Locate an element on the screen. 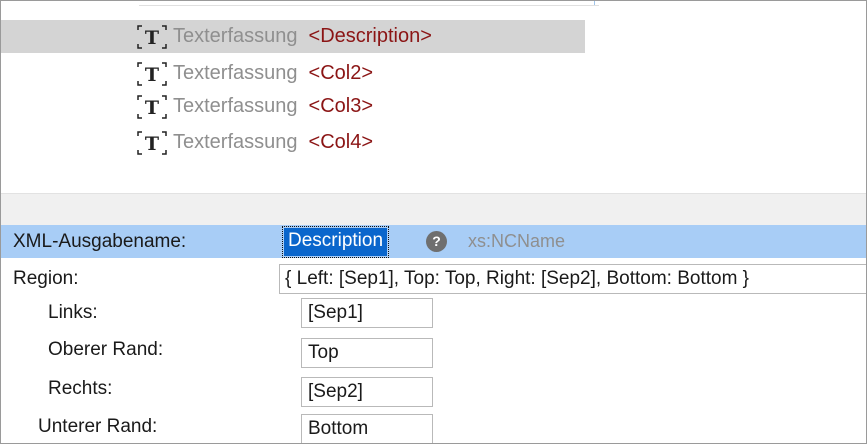 The height and width of the screenshot is (444, 867). tree-item-col2: T Texterfassung <Col2> is located at coordinates (254, 73).